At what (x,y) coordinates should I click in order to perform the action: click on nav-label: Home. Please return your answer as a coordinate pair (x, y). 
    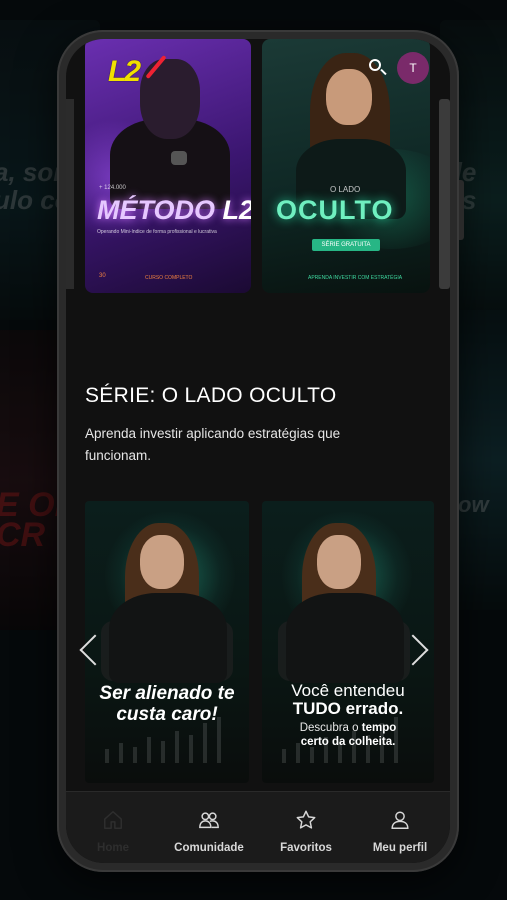
    Looking at the image, I should click on (113, 848).